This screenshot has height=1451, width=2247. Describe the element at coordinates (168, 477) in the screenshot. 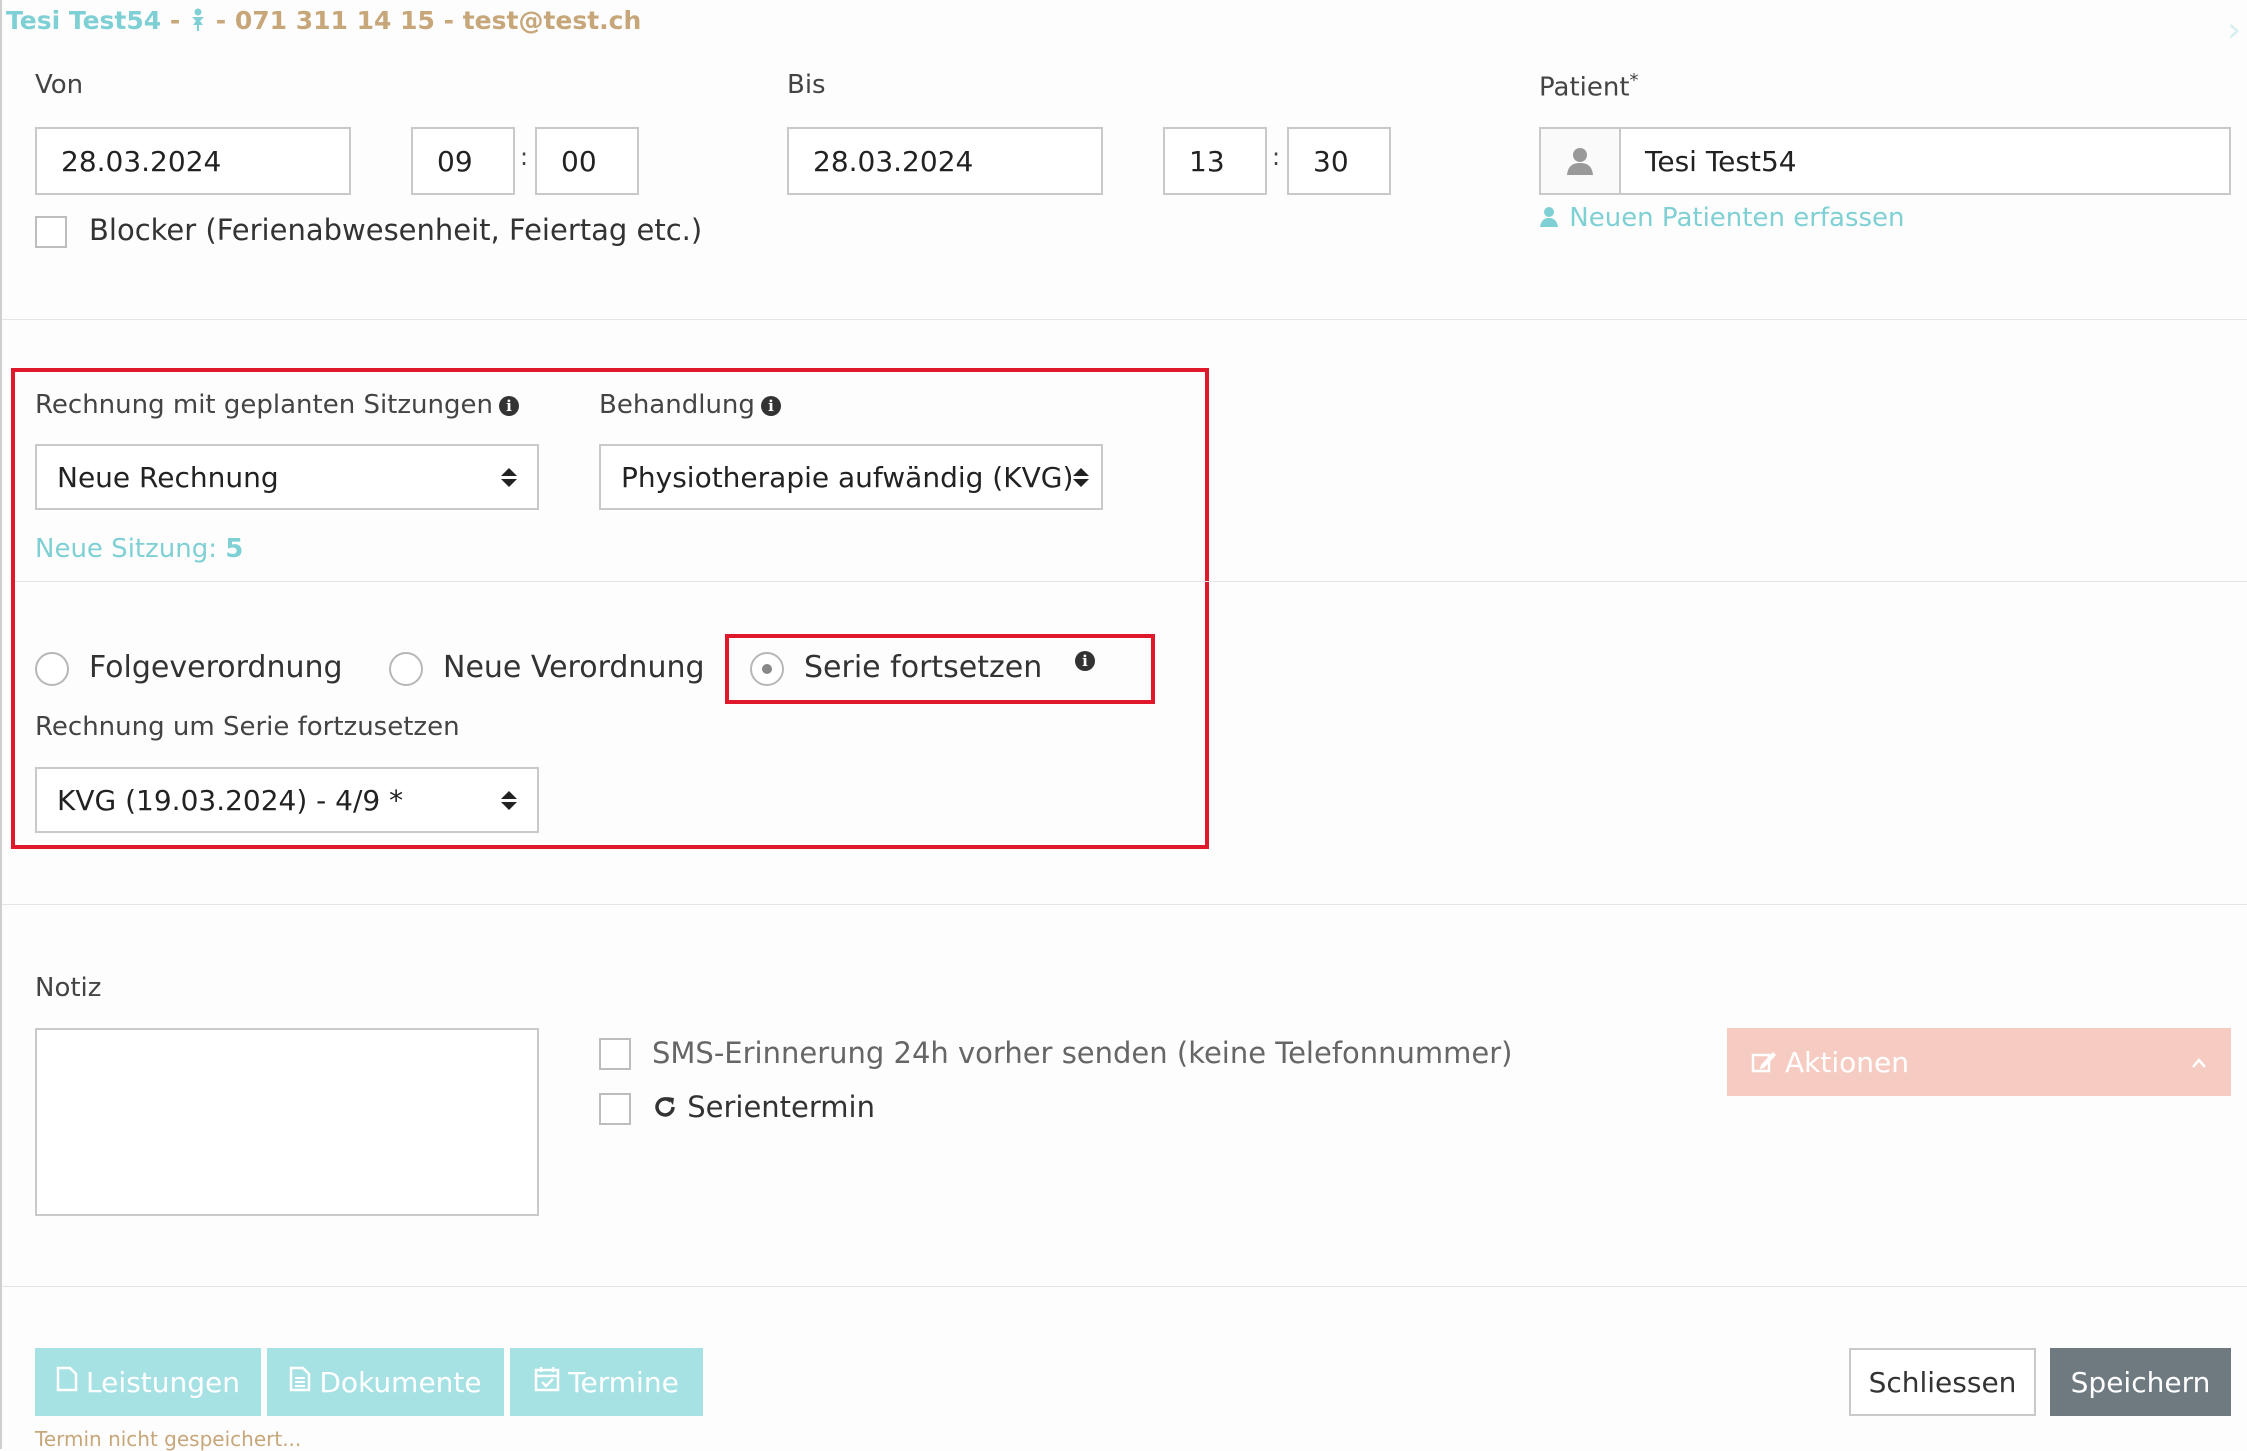

I see `rechnung-selected-value: Neue Rechnung` at that location.